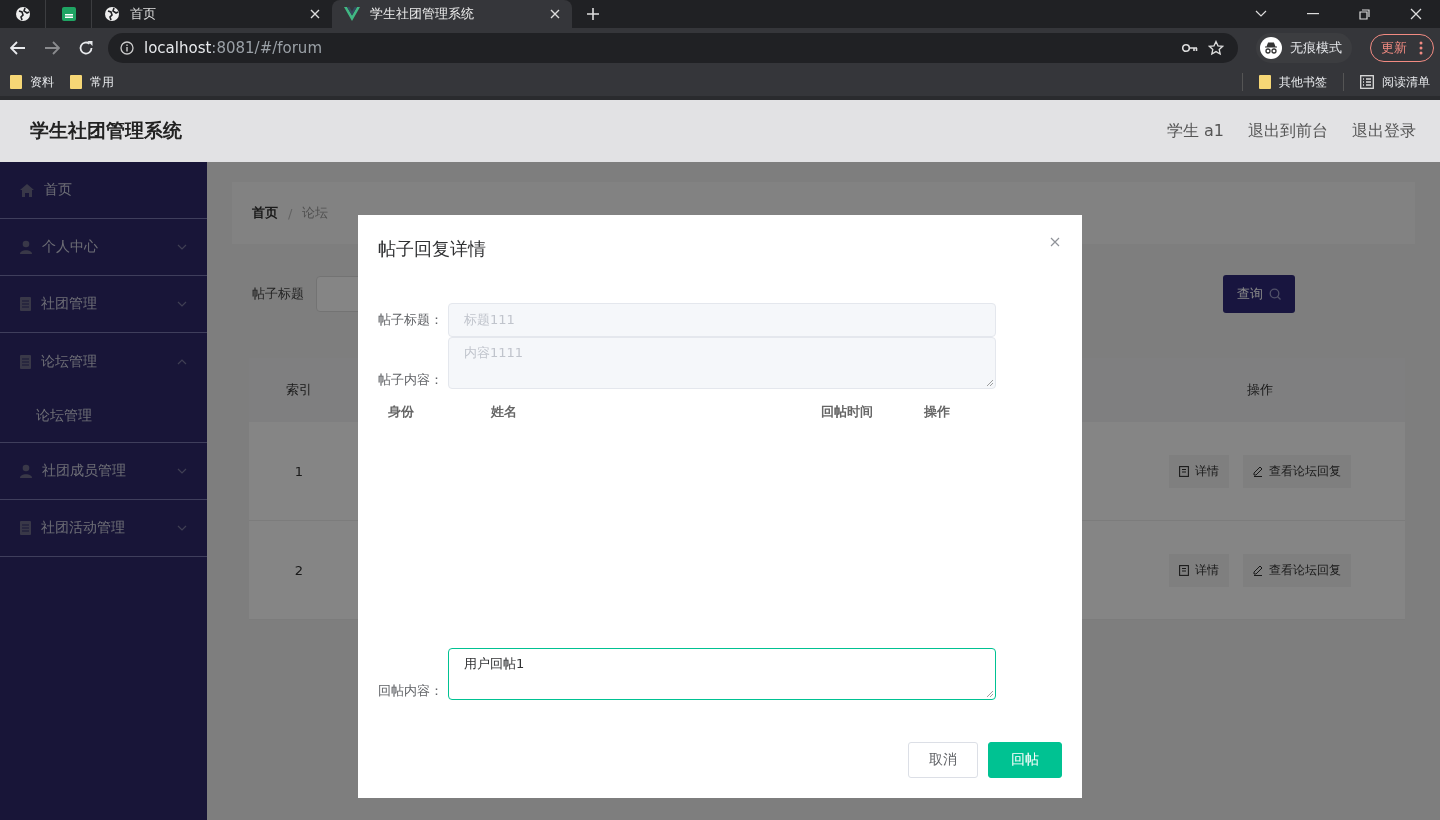 The width and height of the screenshot is (1440, 820). Describe the element at coordinates (127, 48) in the screenshot. I see `info-icon` at that location.